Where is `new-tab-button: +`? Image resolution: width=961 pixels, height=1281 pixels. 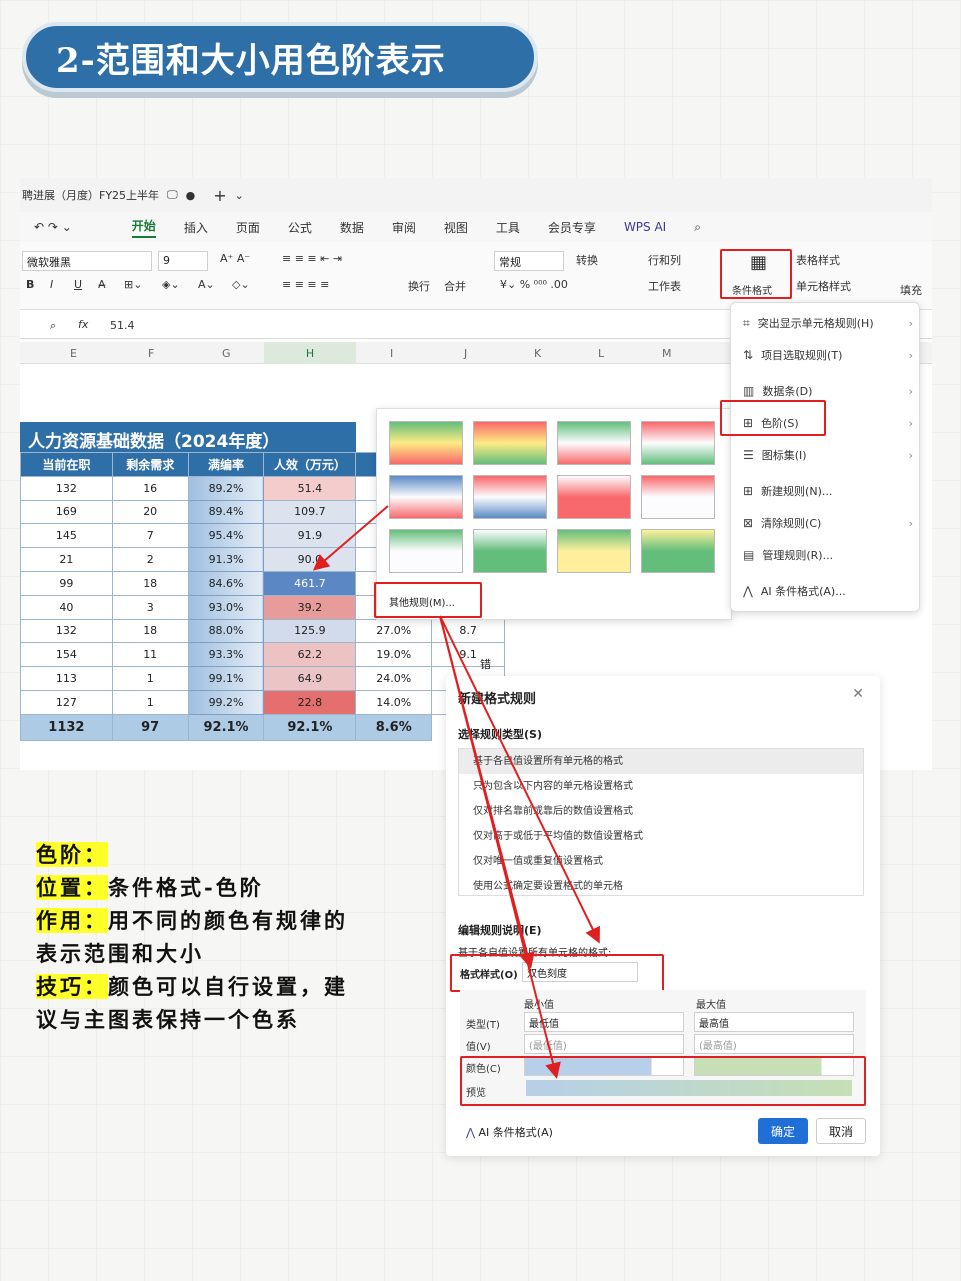
new-tab-button: + is located at coordinates (219, 195).